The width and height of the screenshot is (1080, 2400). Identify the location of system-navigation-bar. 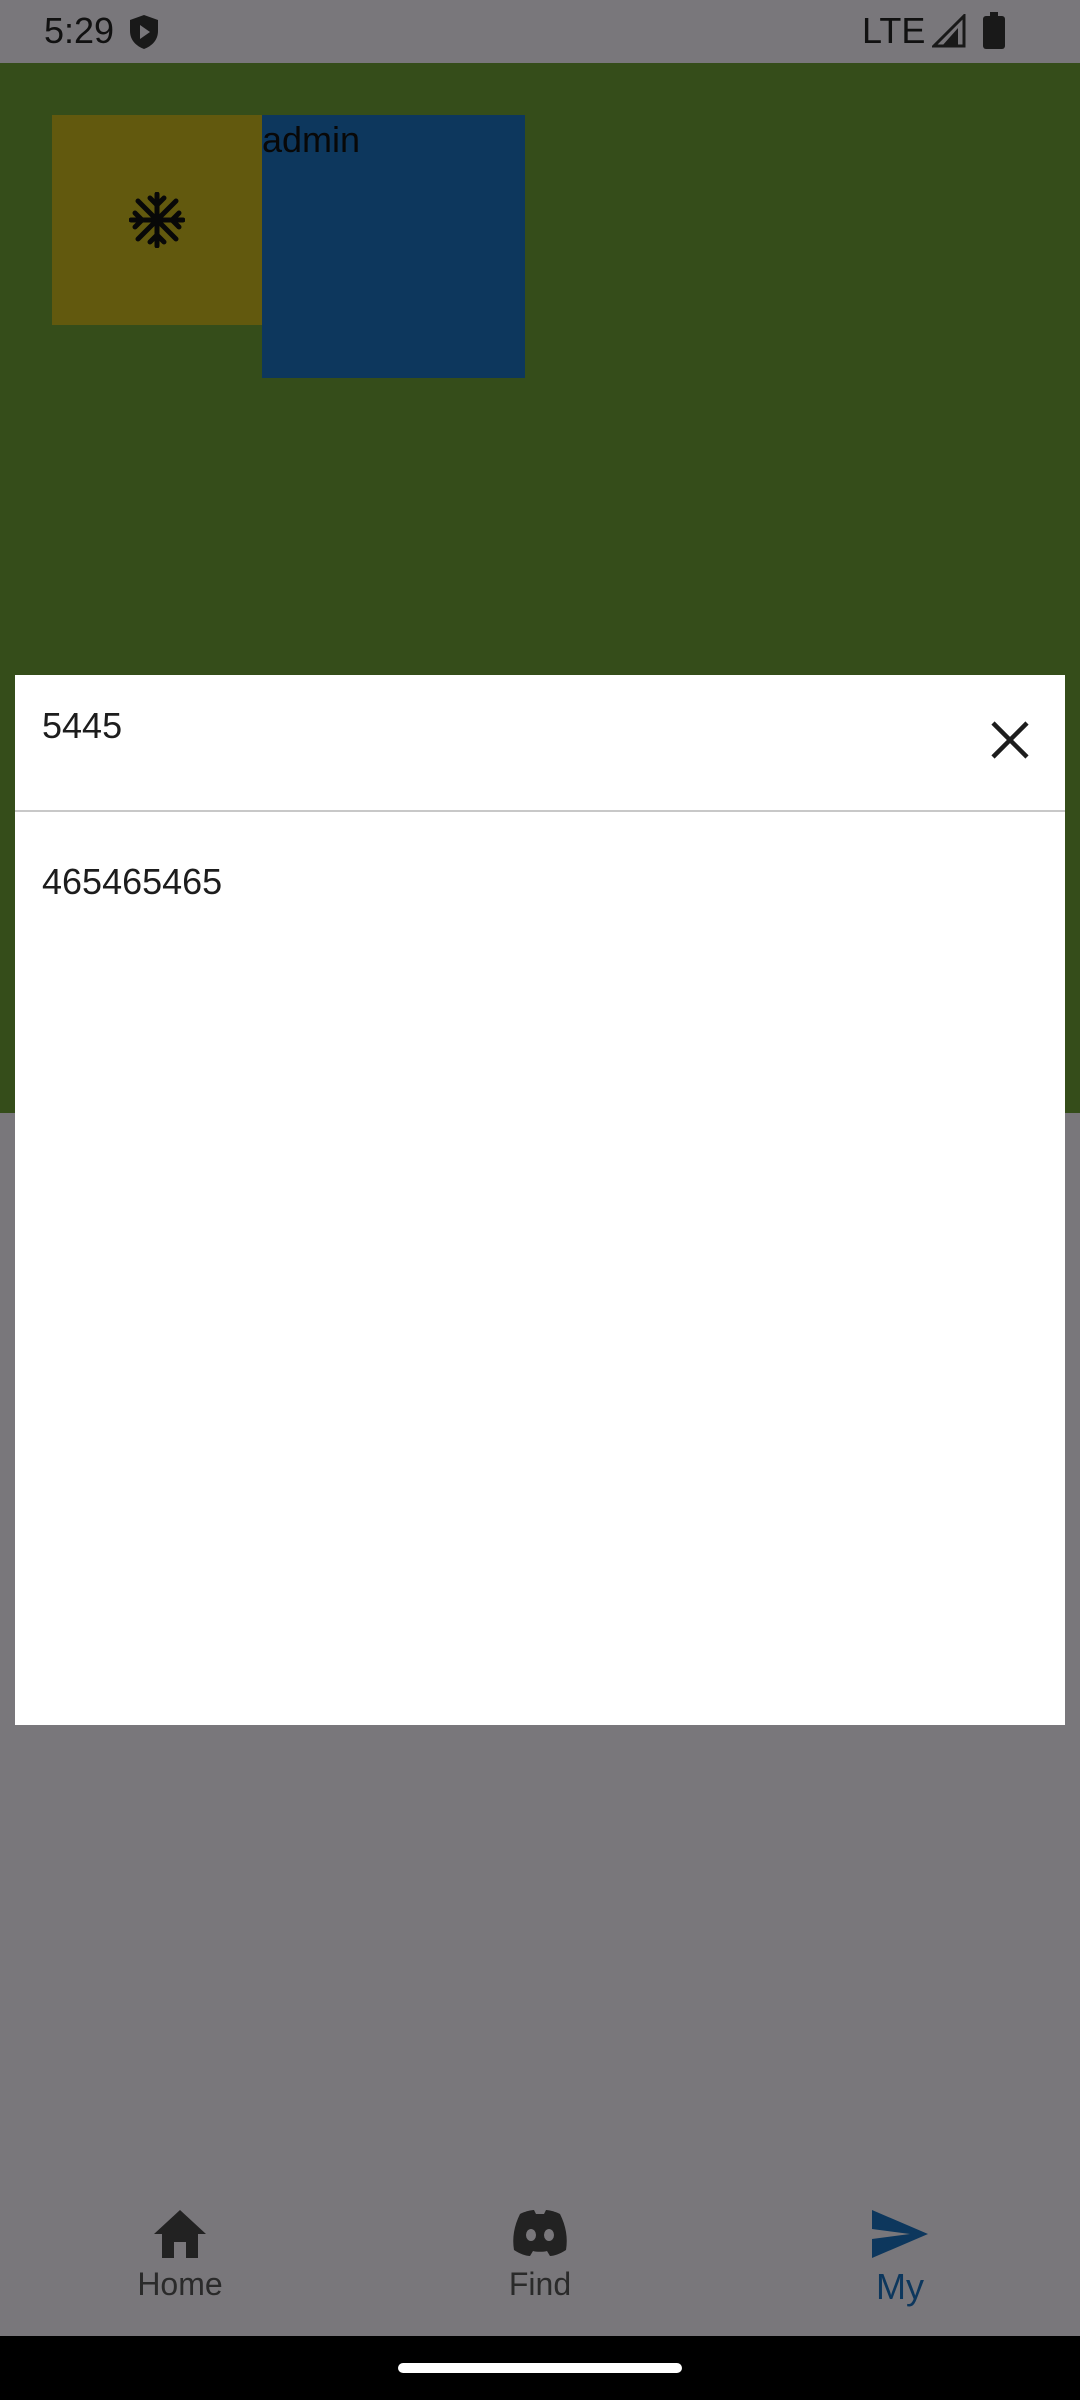
(540, 2368).